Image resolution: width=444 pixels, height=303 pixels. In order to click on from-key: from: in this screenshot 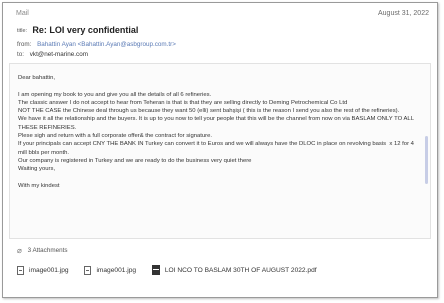, I will do `click(24, 44)`.